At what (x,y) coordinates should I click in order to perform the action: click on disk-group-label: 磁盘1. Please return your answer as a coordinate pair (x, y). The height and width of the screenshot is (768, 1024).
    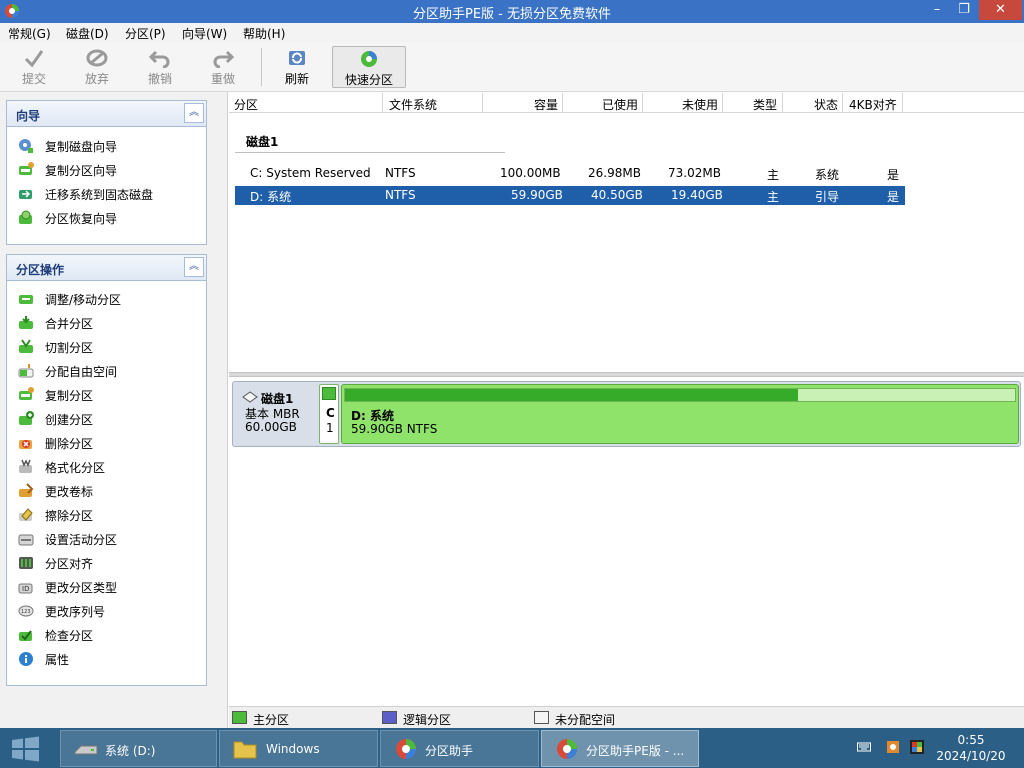
    Looking at the image, I should click on (262, 142).